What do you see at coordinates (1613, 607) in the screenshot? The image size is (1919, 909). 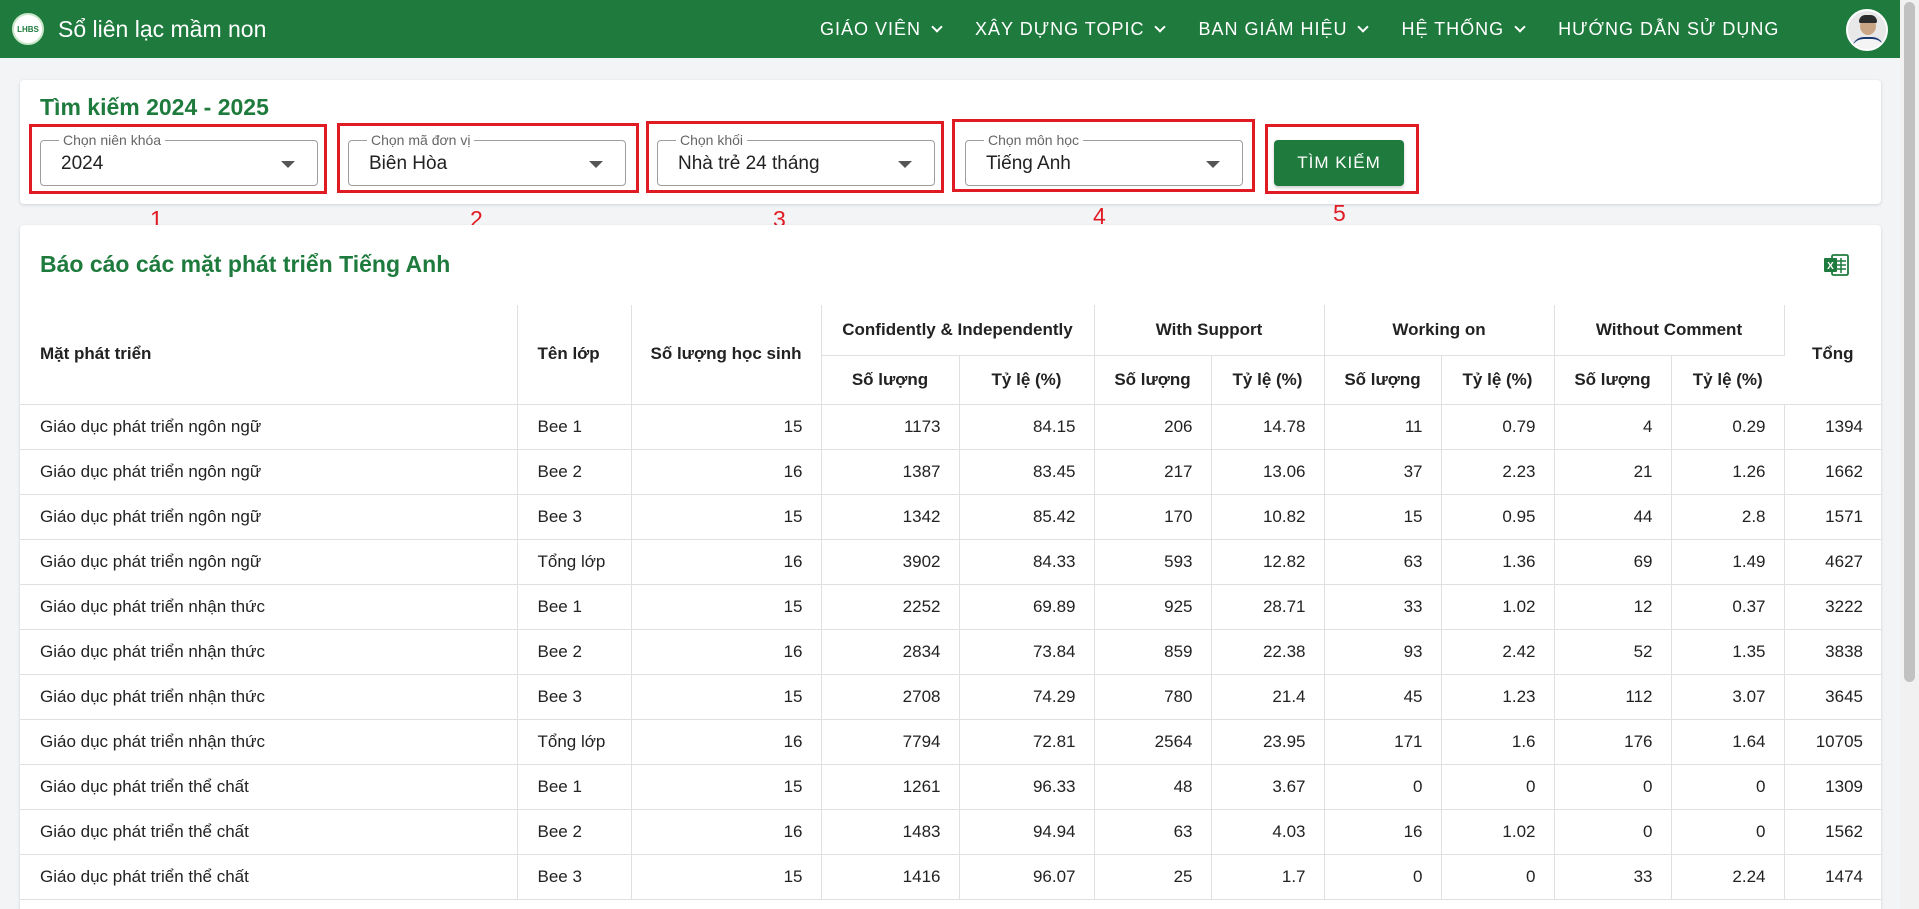 I see `cell-wc-count: 12` at bounding box center [1613, 607].